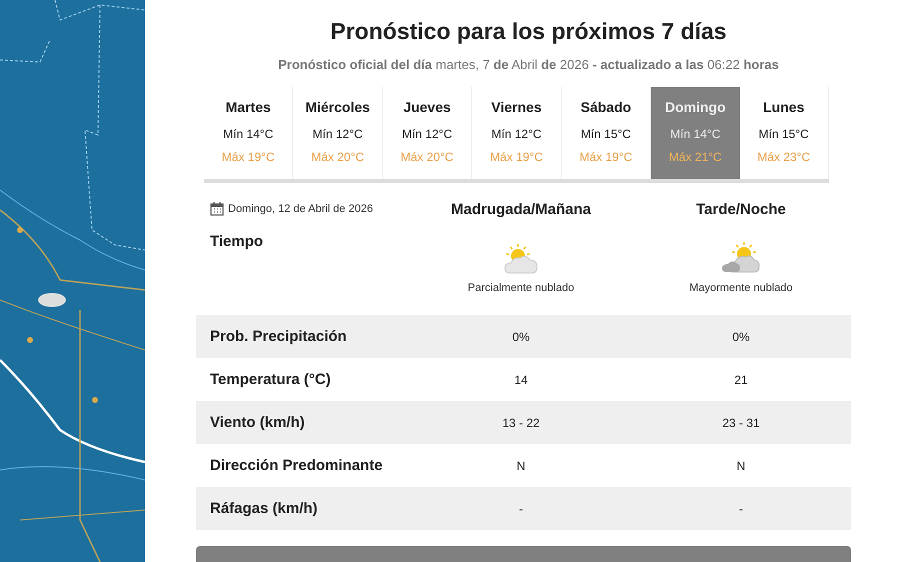 Image resolution: width=912 pixels, height=562 pixels. What do you see at coordinates (264, 508) in the screenshot?
I see `row-label: Ráfagas (km/h)` at bounding box center [264, 508].